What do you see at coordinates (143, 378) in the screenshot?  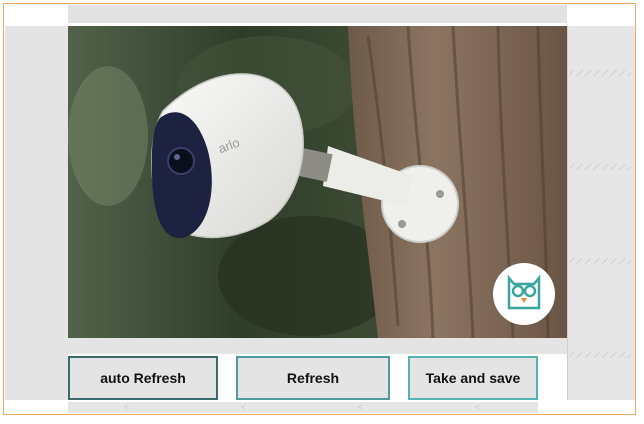 I see `auto-refresh-button: auto Refresh` at bounding box center [143, 378].